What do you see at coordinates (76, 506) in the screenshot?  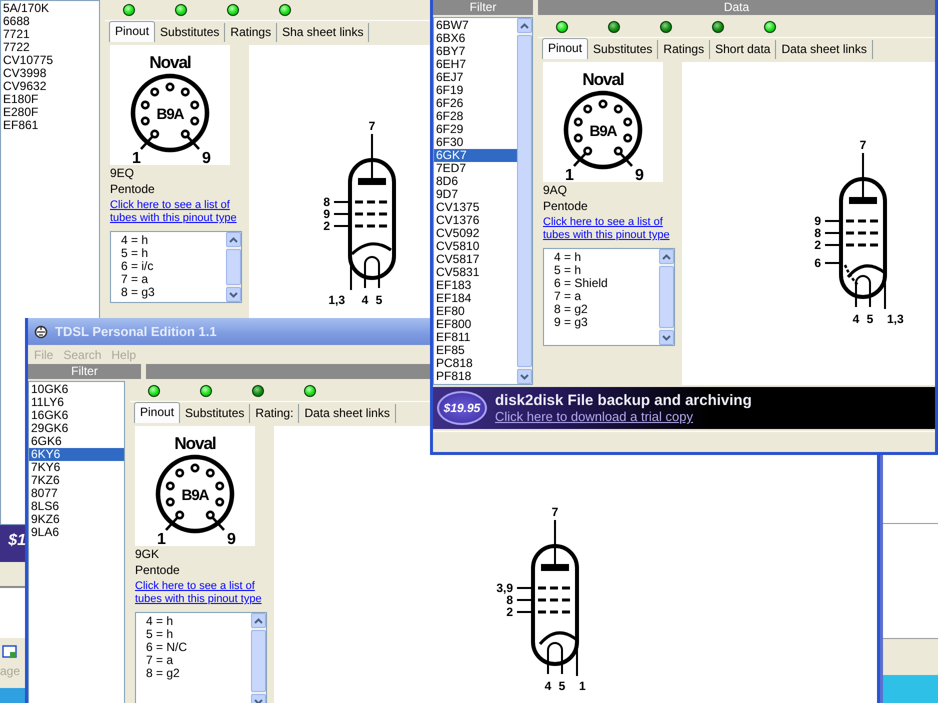 I see `tube-list-item: 8LS6` at bounding box center [76, 506].